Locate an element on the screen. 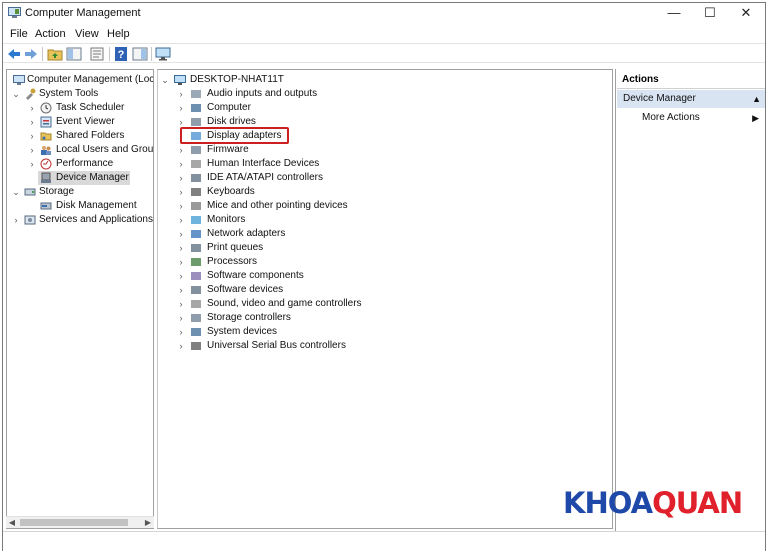  device-category-item: › Storage controllers is located at coordinates (310, 318).